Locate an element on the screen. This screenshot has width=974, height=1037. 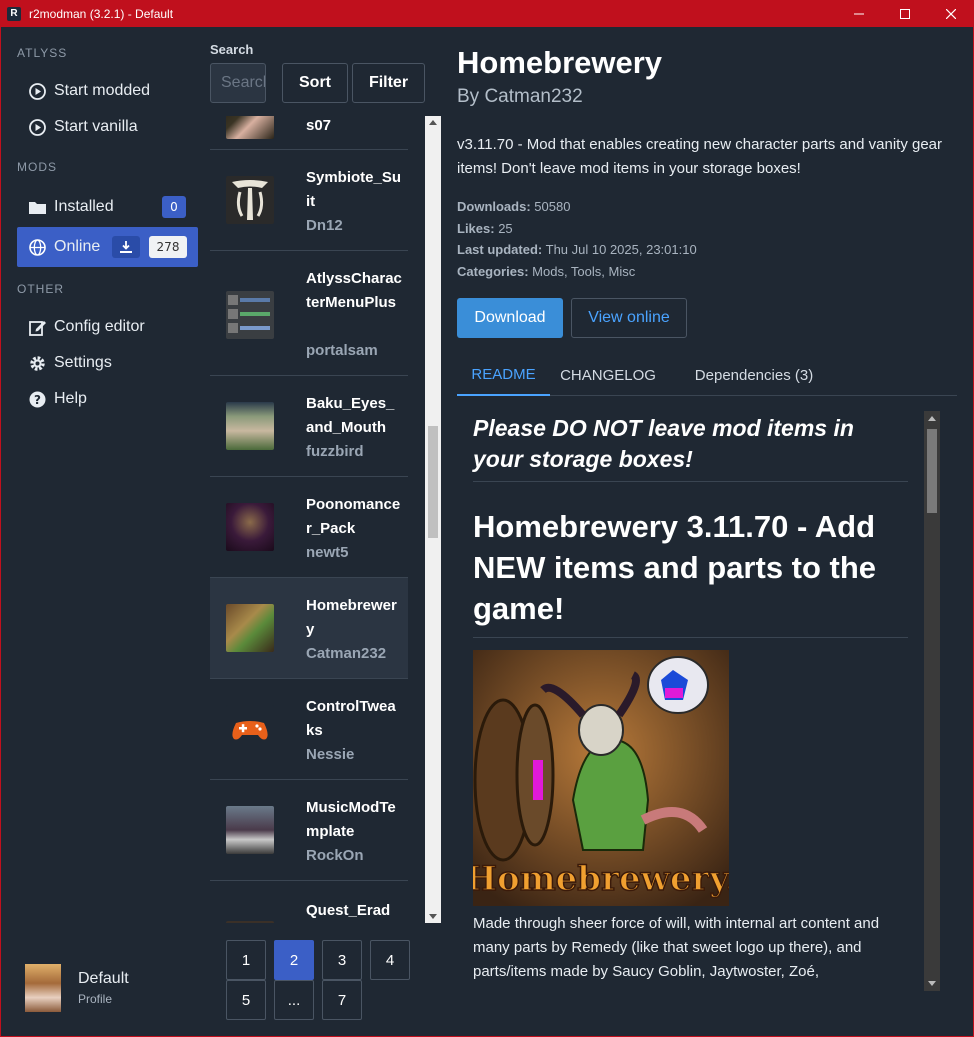
close-button is located at coordinates (951, 13).